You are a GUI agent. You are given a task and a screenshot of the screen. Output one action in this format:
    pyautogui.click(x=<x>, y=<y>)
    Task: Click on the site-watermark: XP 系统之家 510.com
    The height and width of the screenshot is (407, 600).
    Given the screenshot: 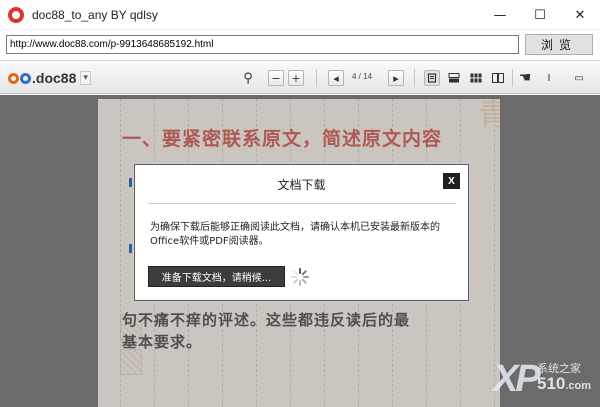 What is the action you would take?
    pyautogui.click(x=543, y=379)
    